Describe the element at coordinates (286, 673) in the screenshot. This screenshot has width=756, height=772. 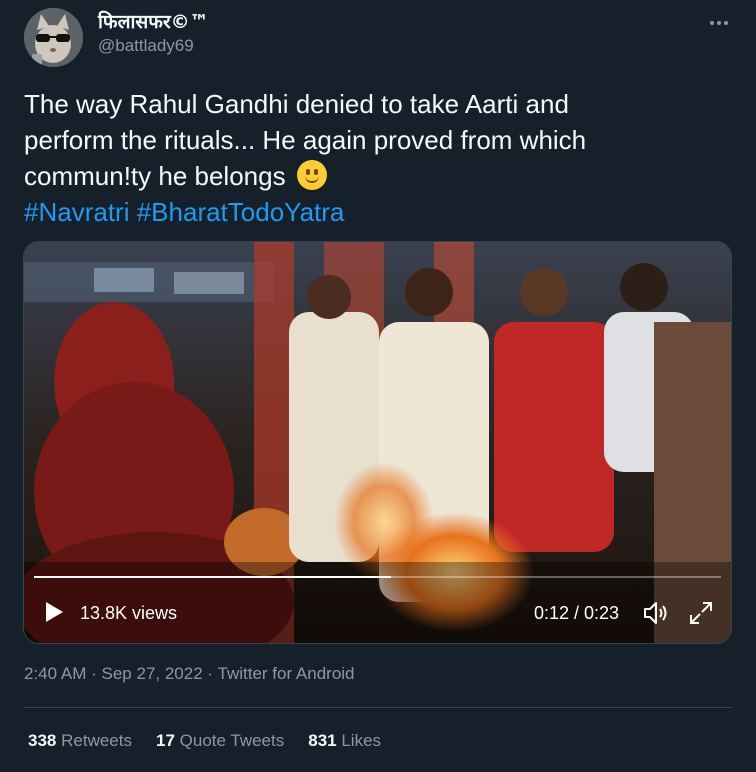
I see `tweet-source: Twitter for Android` at that location.